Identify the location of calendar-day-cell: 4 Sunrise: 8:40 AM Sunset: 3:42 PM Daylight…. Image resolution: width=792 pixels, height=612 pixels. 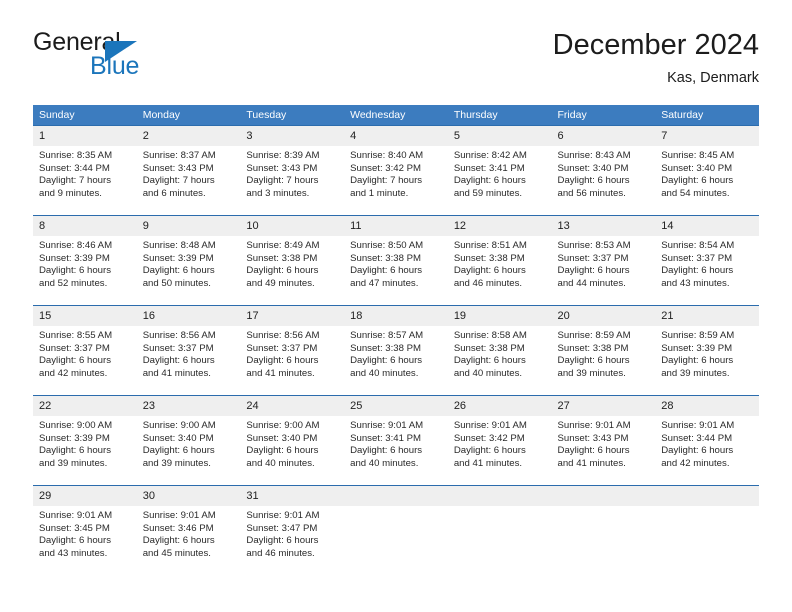
(396, 170).